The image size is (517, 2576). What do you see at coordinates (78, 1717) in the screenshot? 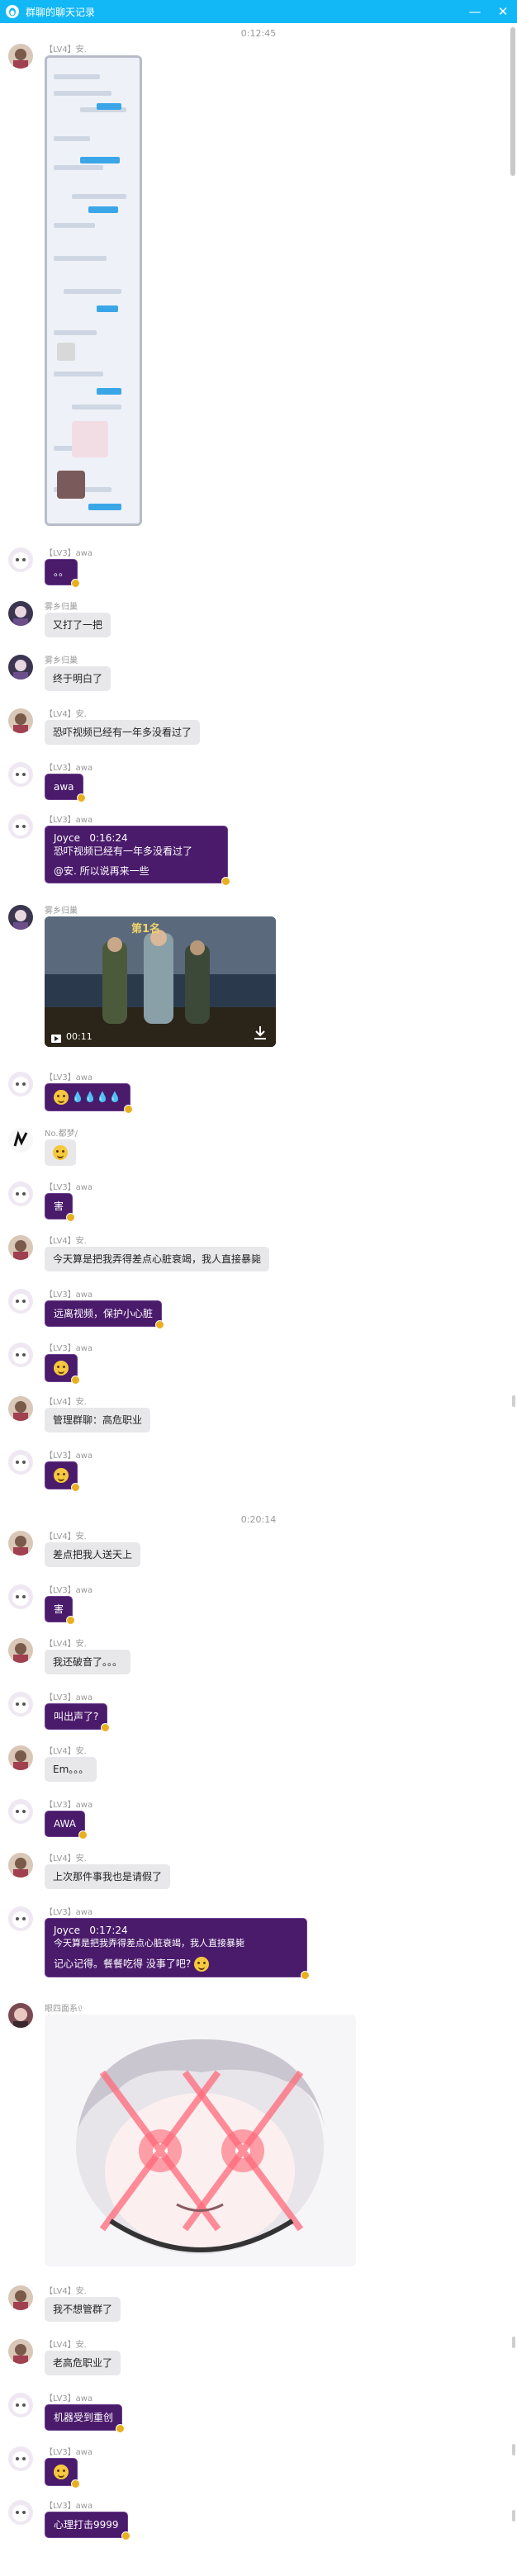
I see `message-bubble: 叫出声了?` at bounding box center [78, 1717].